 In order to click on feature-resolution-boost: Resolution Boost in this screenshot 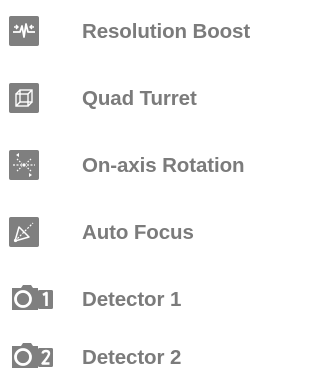, I will do `click(144, 32)`.